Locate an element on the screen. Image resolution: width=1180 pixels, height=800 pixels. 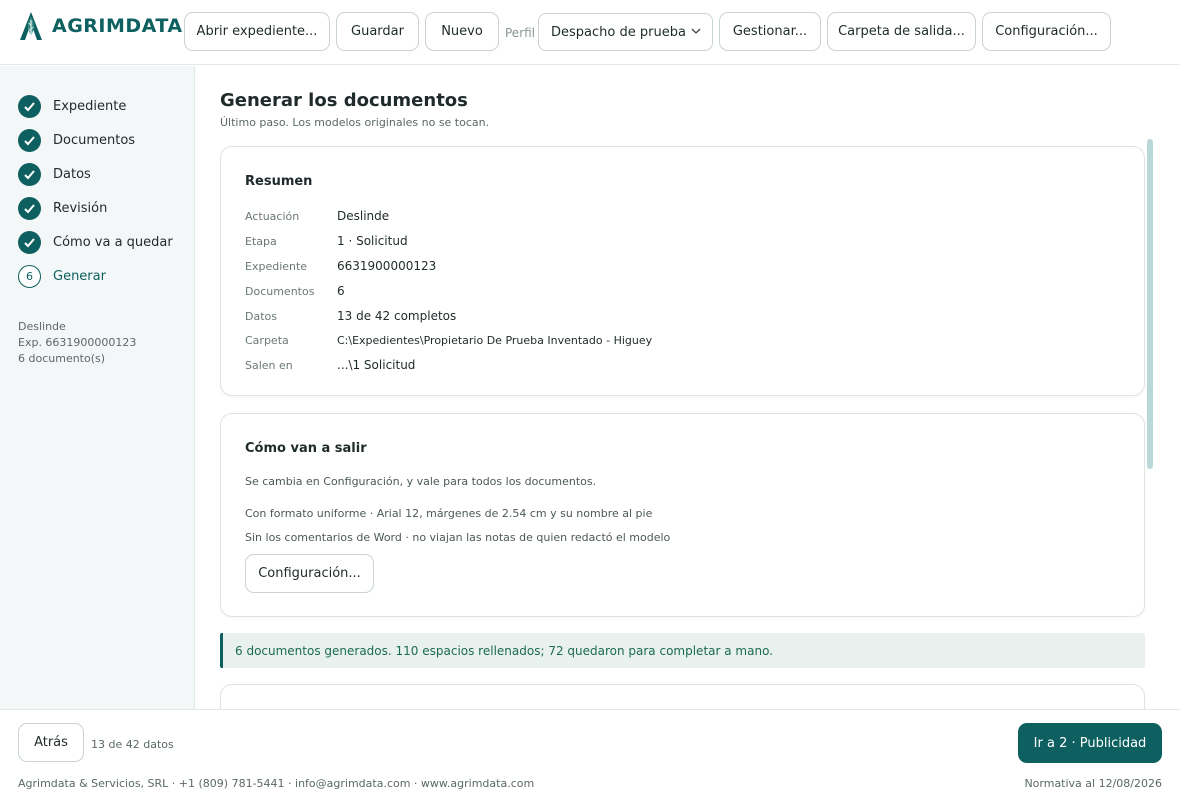
summary-value: 1 · Solicitud is located at coordinates (372, 241).